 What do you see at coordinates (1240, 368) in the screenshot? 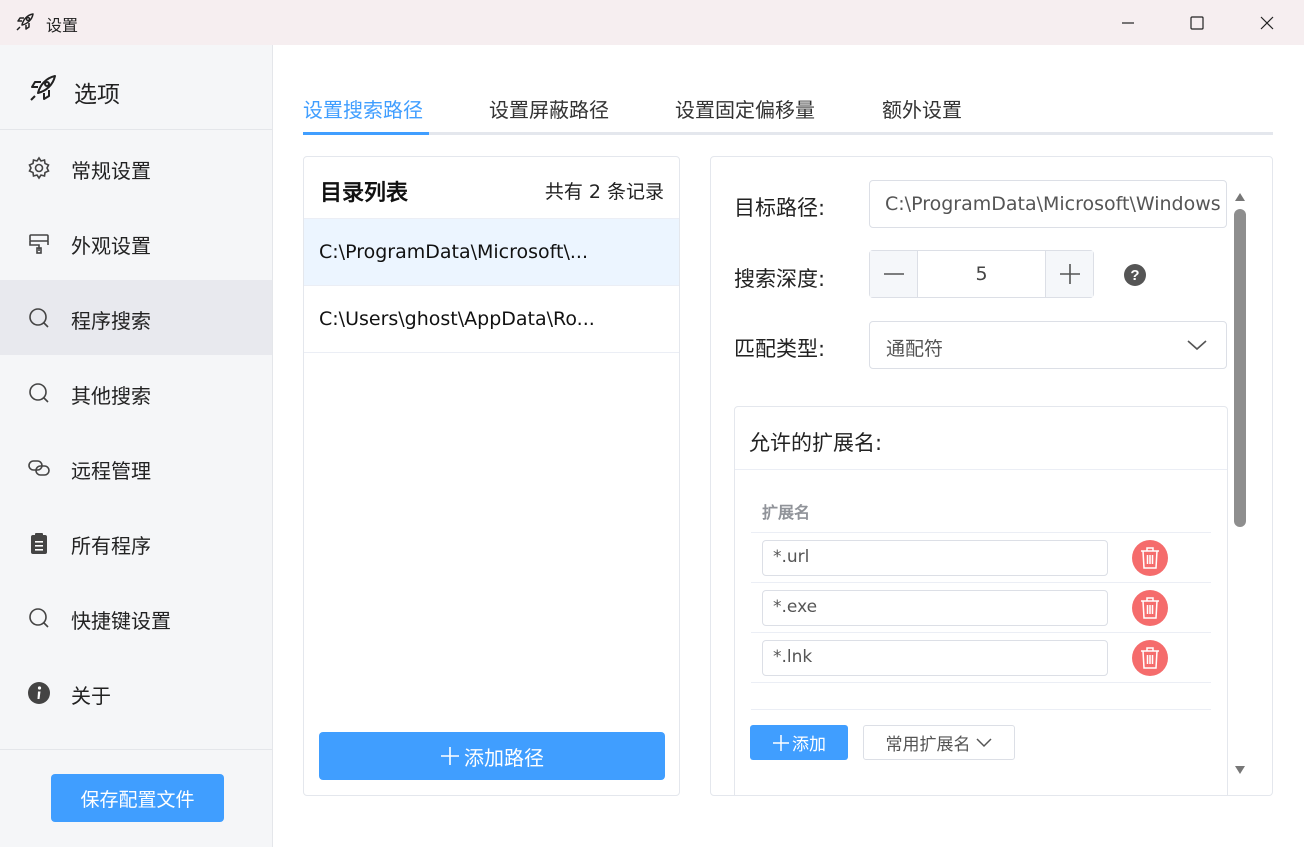
I see `scrollbar-thumb` at bounding box center [1240, 368].